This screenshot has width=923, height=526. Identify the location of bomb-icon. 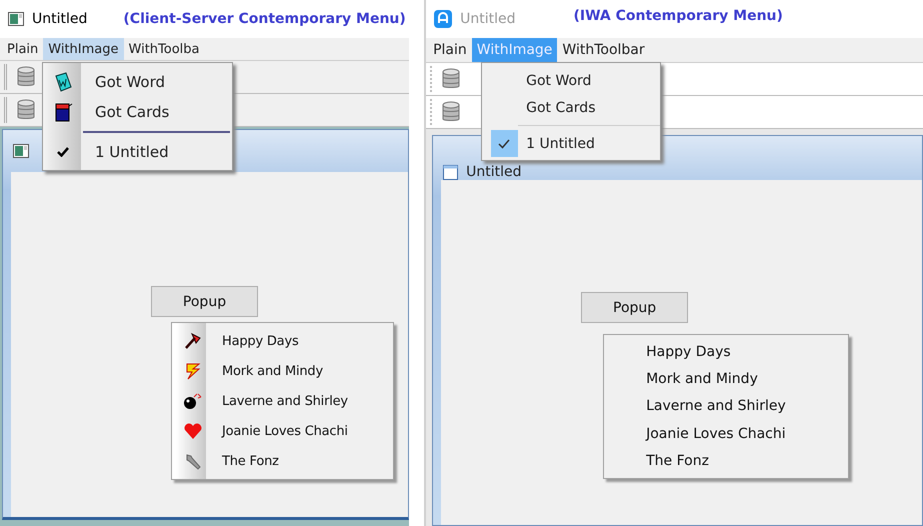
(193, 401).